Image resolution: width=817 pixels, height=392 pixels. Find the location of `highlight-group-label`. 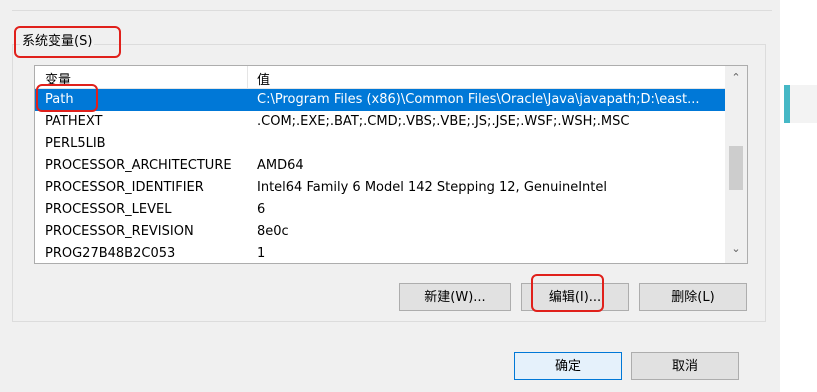

highlight-group-label is located at coordinates (67, 42).